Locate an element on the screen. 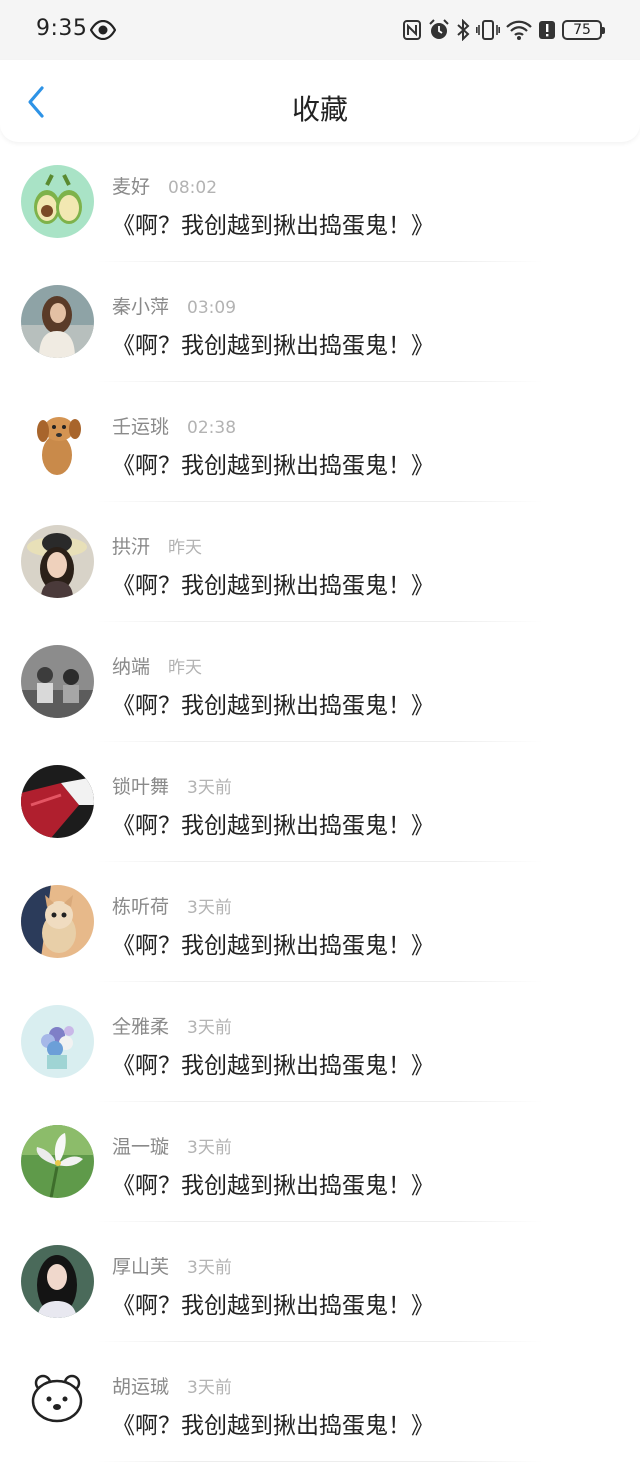 This screenshot has width=640, height=1462. header: 收藏 is located at coordinates (320, 101).